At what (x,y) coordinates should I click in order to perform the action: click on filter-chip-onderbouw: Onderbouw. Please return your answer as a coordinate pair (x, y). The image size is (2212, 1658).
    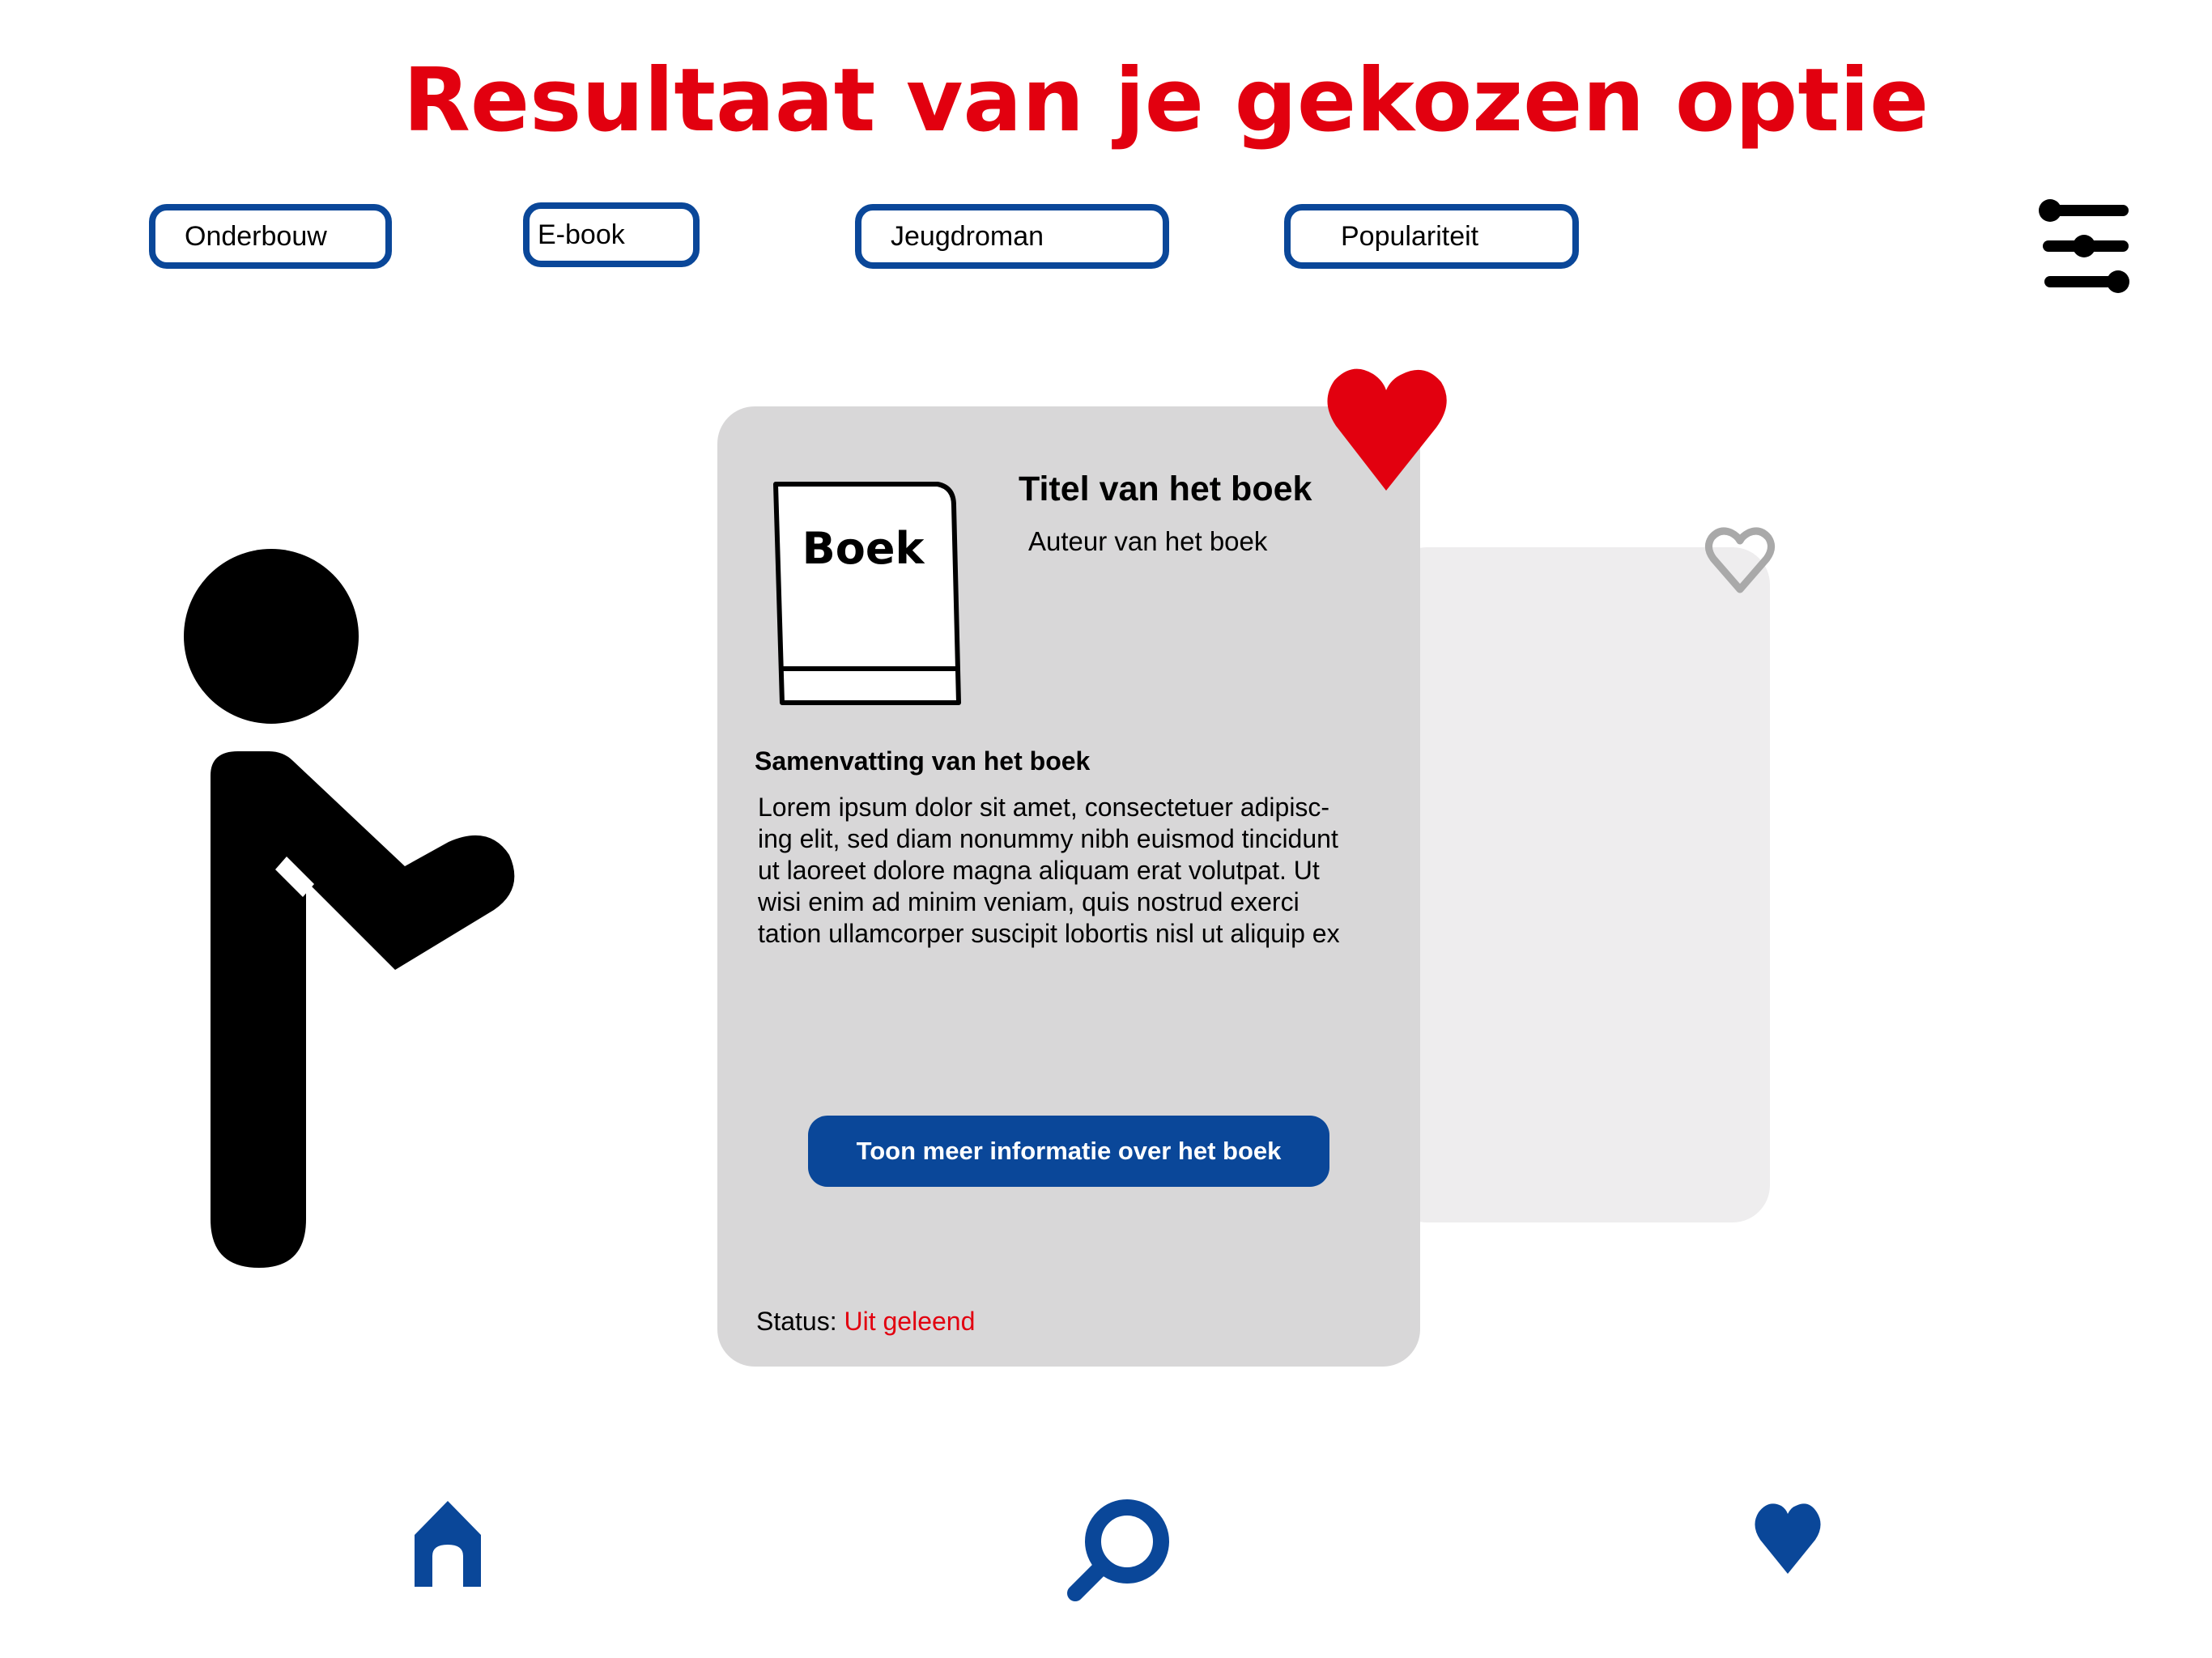
    Looking at the image, I should click on (270, 236).